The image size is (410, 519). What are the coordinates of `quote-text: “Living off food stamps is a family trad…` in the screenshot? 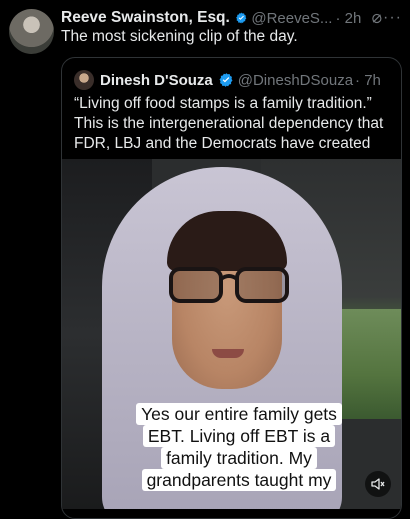 It's located at (234, 124).